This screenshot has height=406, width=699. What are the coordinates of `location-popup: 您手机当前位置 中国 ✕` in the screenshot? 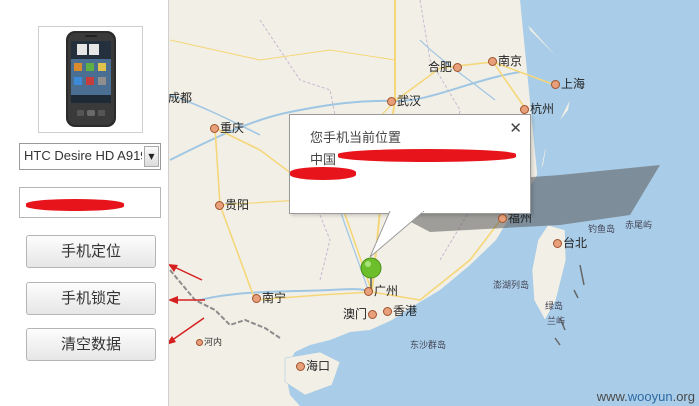 It's located at (410, 164).